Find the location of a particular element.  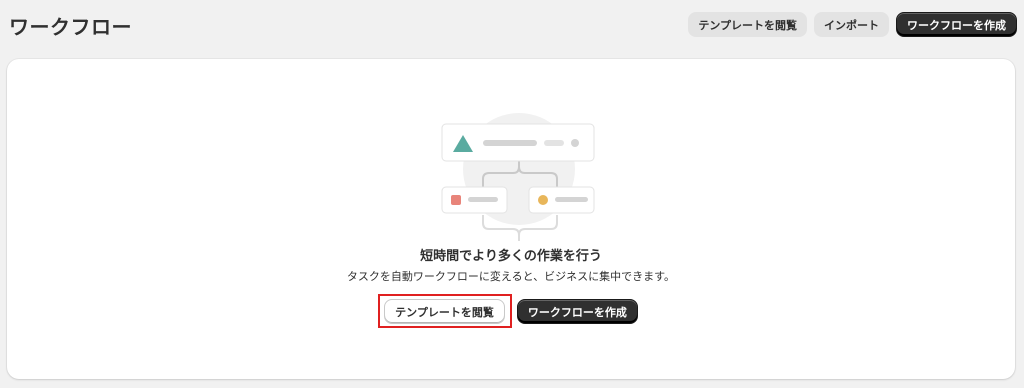

import-button: インポート is located at coordinates (851, 24).